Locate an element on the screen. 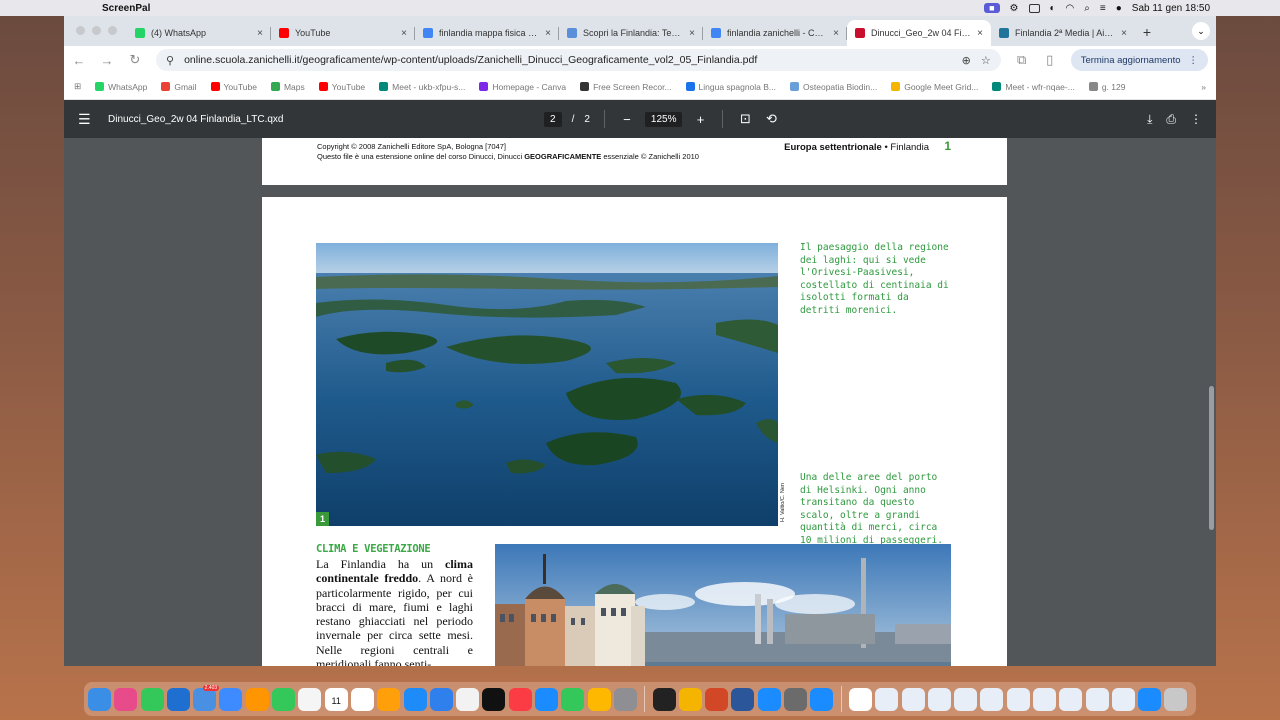  dock-app-icon-5: 2.403 is located at coordinates (206, 697).